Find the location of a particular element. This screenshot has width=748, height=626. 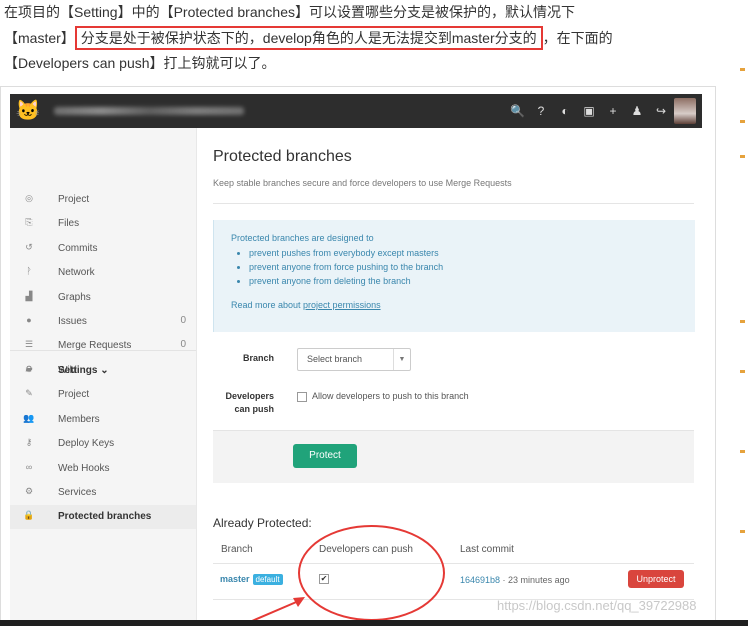

bottom-bar is located at coordinates (374, 623).